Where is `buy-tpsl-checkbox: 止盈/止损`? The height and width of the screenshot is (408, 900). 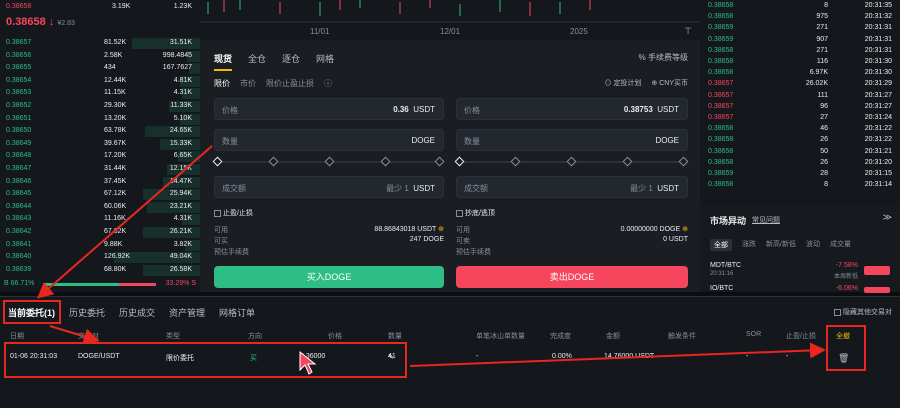
buy-tpsl-checkbox: 止盈/止损 is located at coordinates (233, 213).